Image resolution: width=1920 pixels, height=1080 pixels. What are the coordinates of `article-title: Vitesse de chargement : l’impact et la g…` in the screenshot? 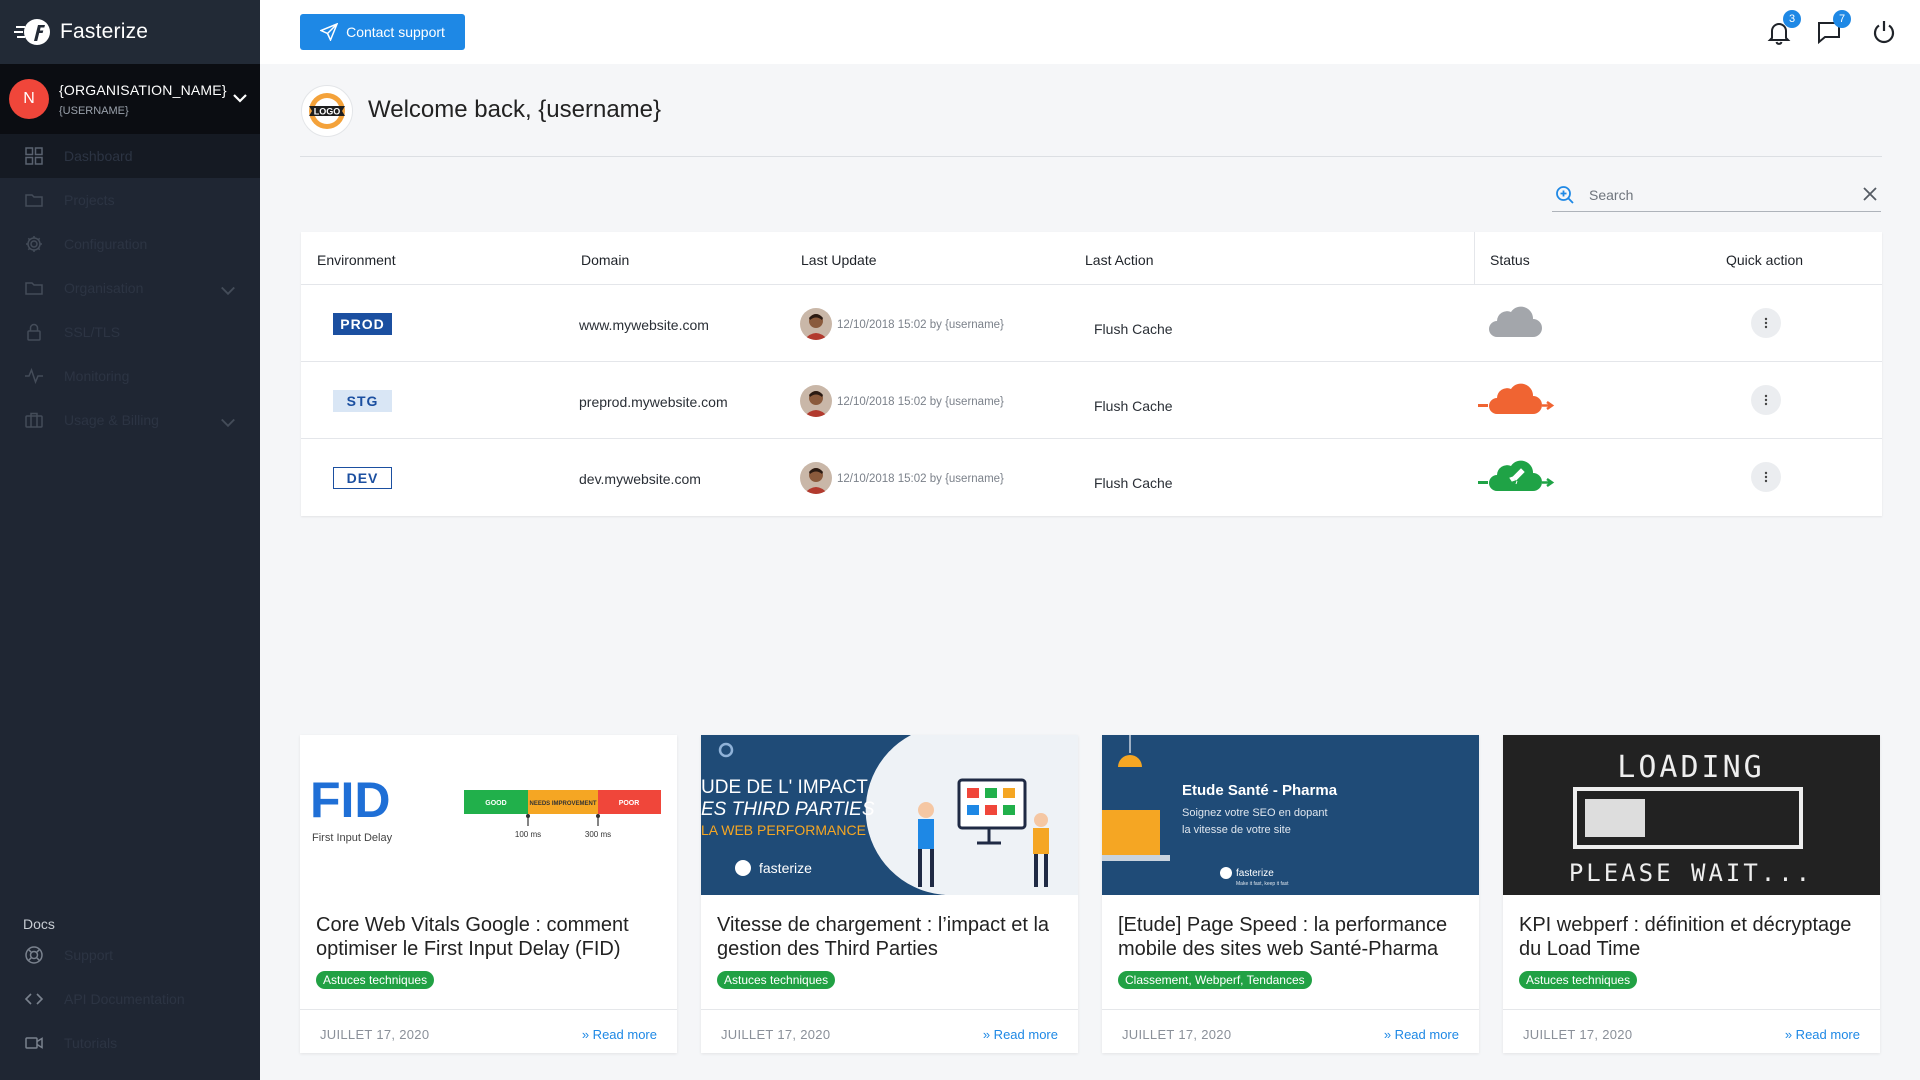 It's located at (892, 937).